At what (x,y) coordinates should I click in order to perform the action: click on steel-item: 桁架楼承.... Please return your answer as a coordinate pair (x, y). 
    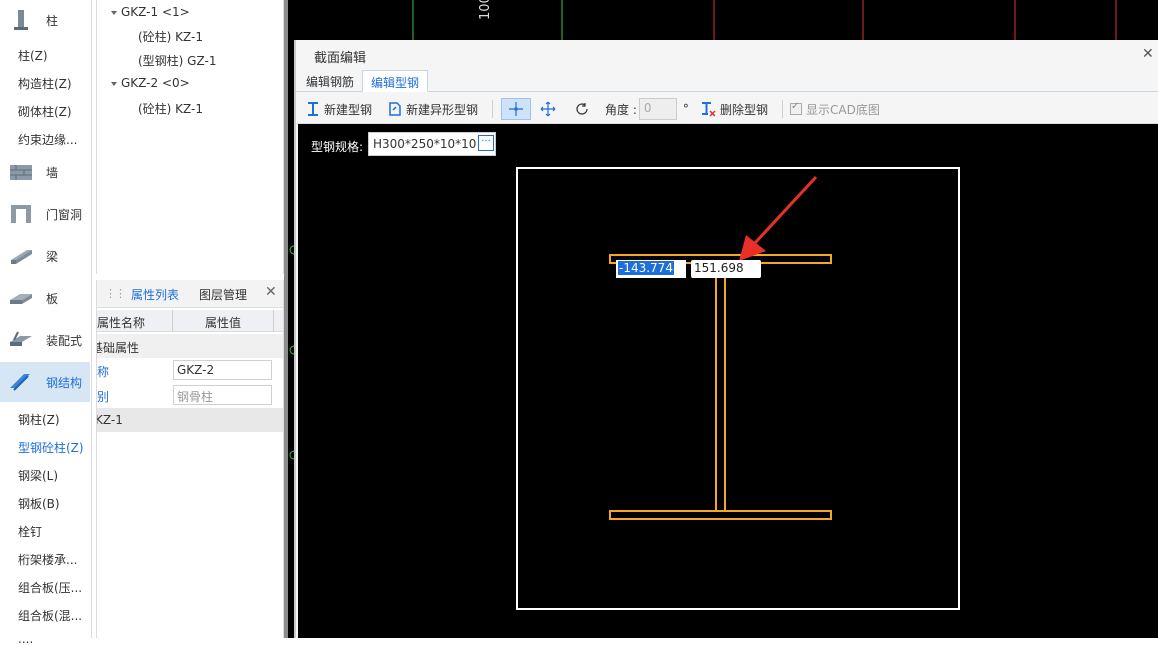
    Looking at the image, I should click on (47, 559).